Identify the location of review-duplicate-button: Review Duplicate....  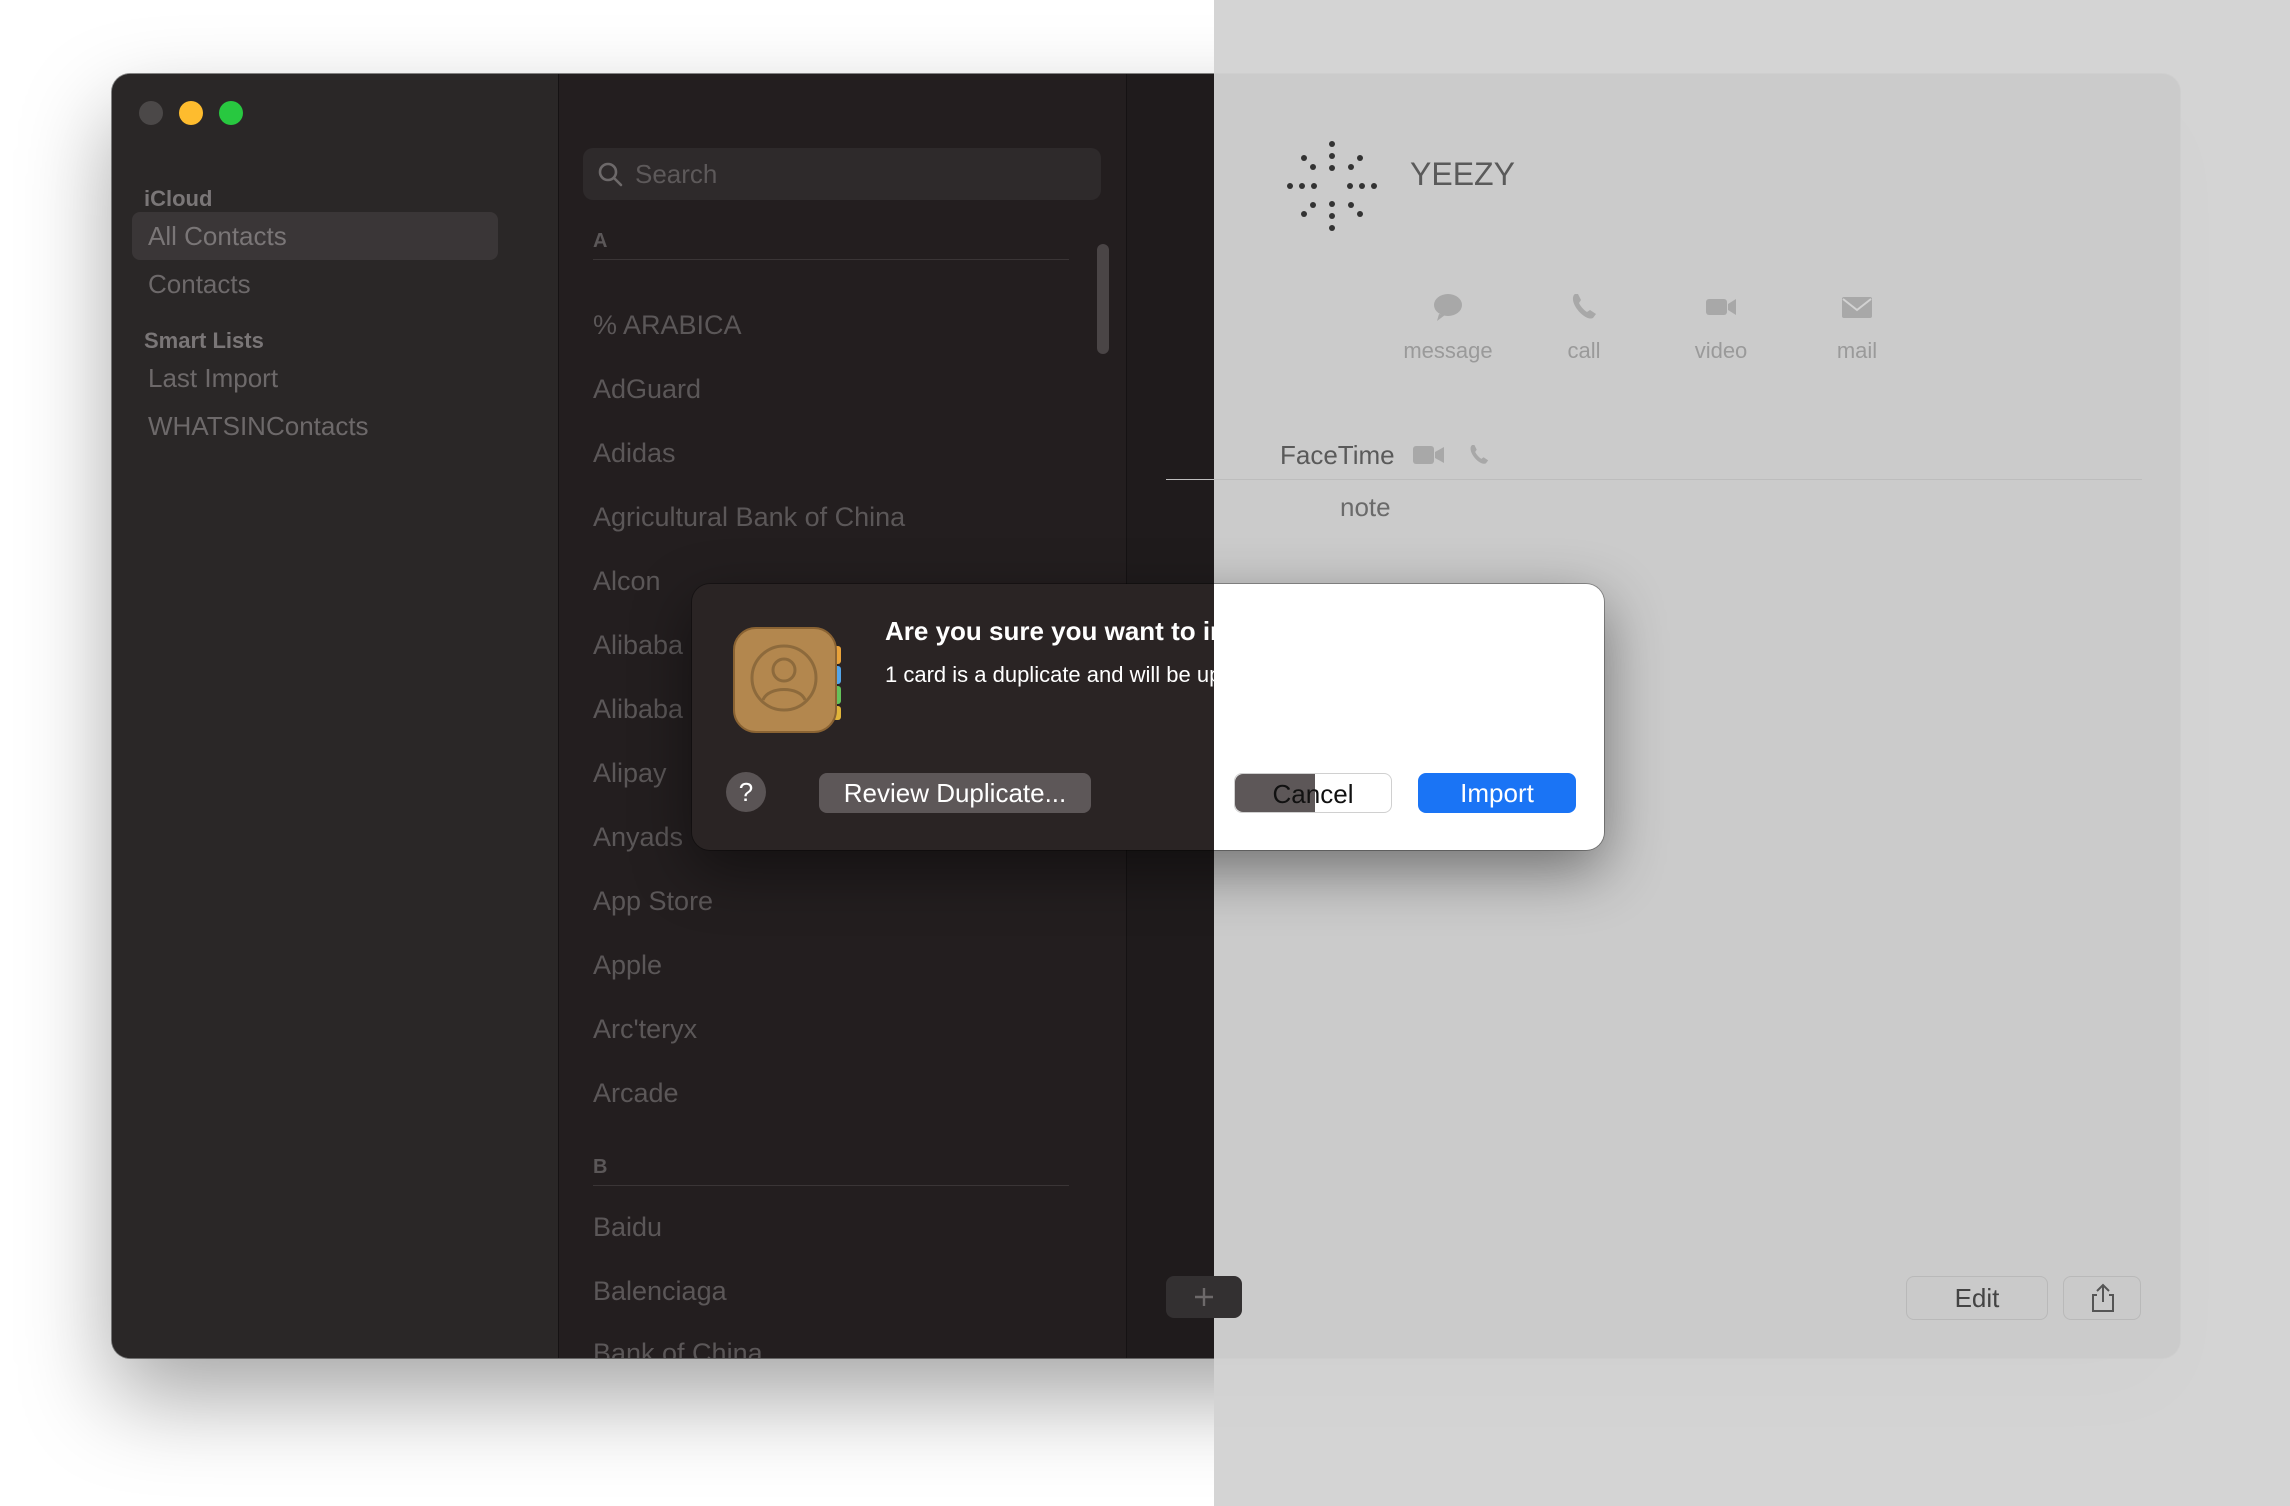
(955, 793).